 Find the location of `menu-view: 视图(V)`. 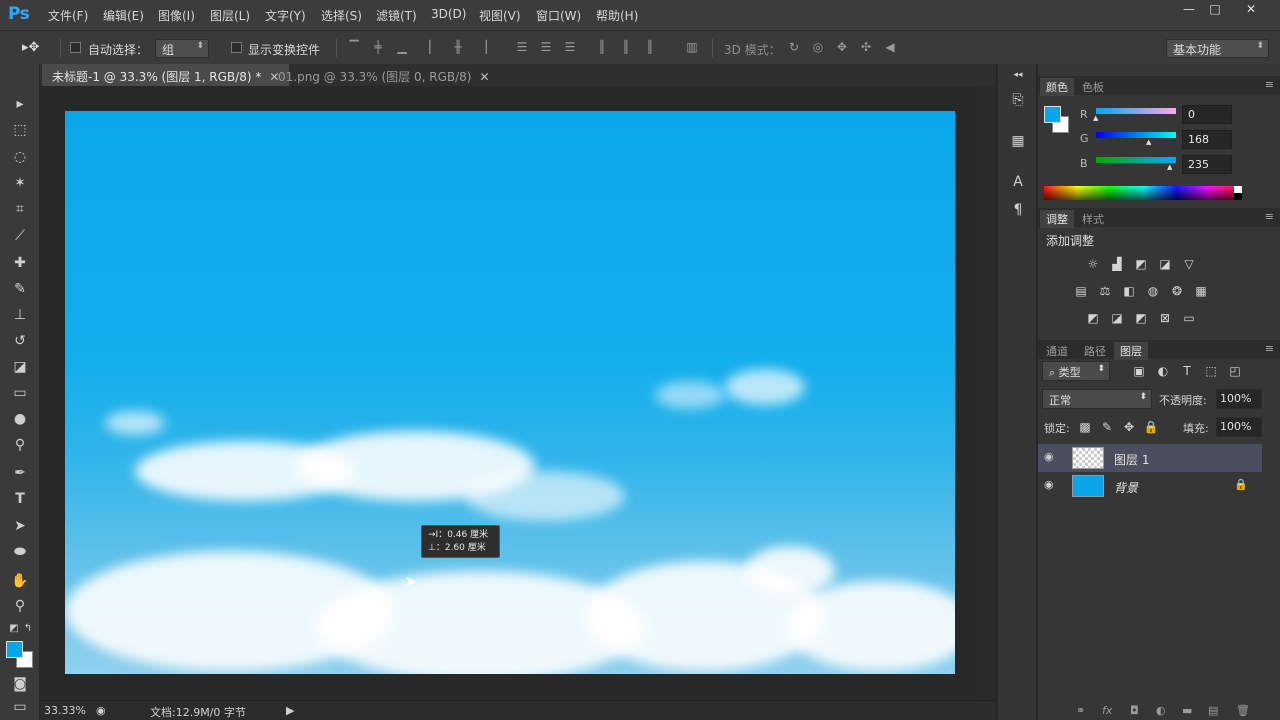

menu-view: 视图(V) is located at coordinates (500, 15).